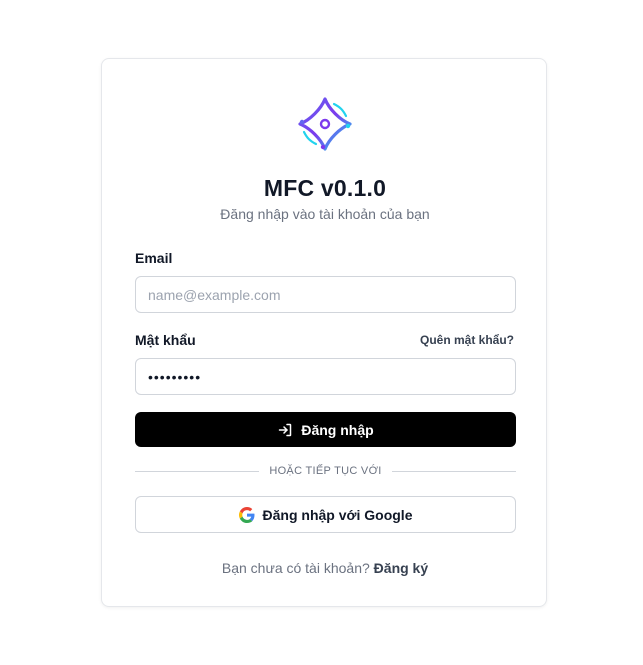 The height and width of the screenshot is (665, 643). I want to click on log-in-icon, so click(285, 430).